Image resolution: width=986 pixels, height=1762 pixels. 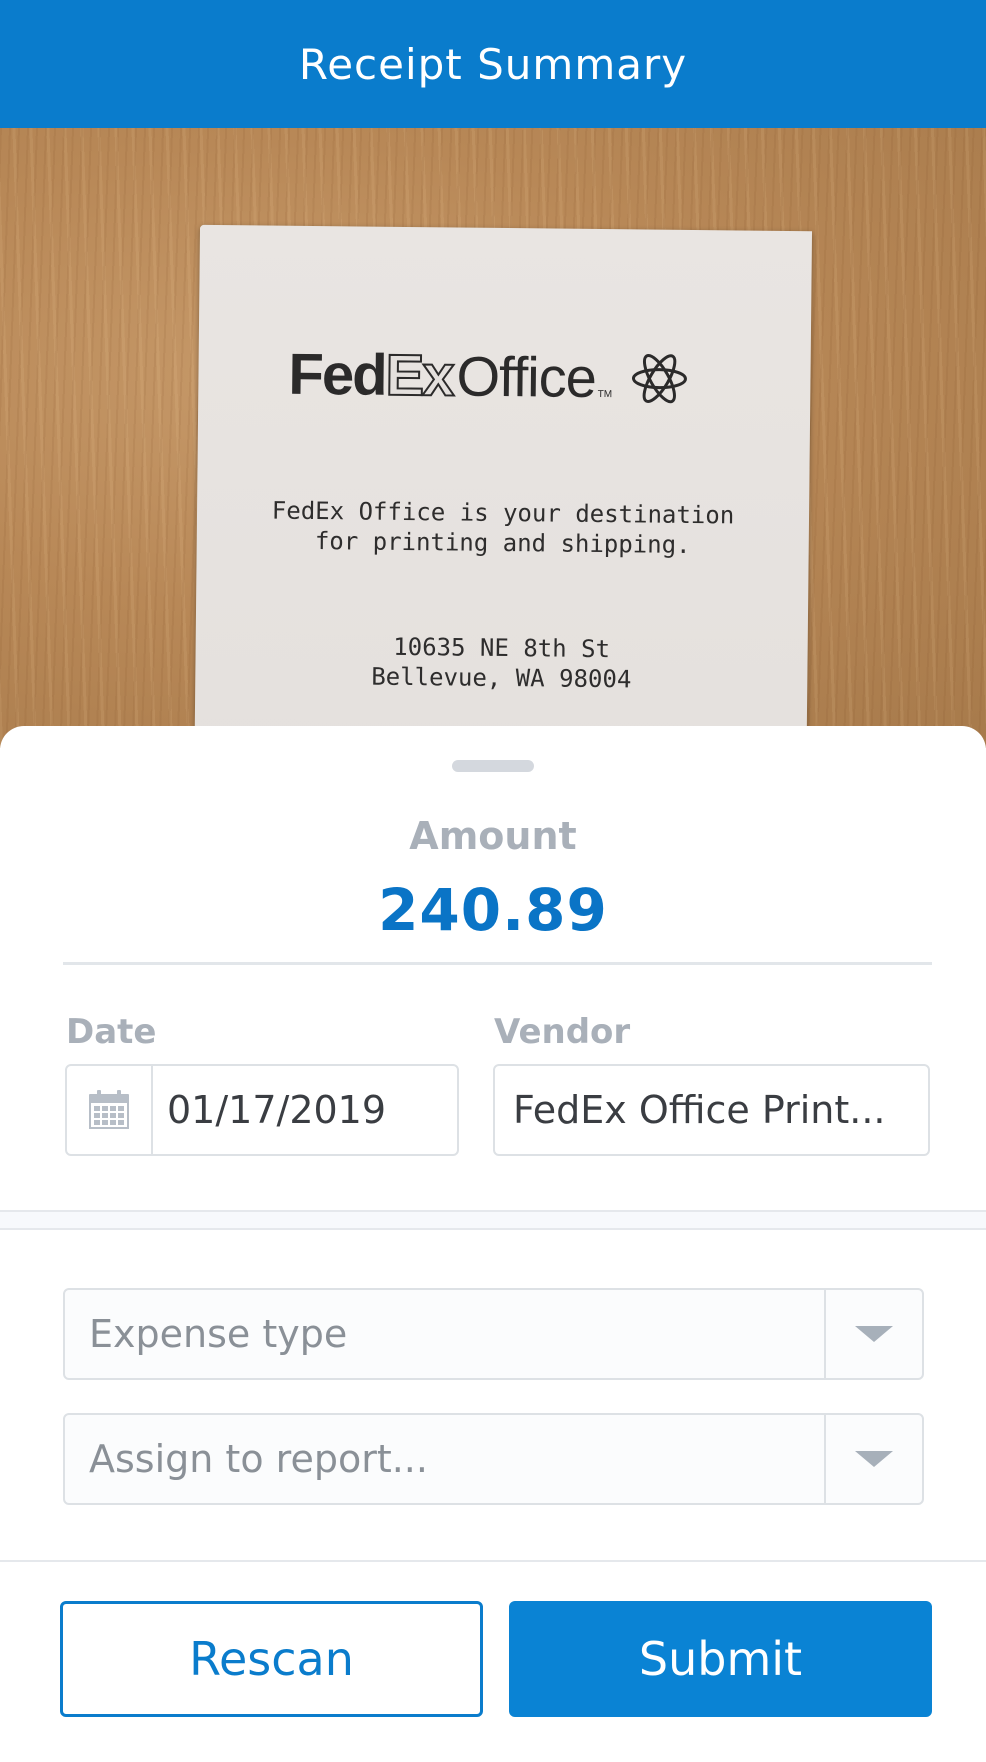 What do you see at coordinates (493, 1561) in the screenshot?
I see `footer-divider` at bounding box center [493, 1561].